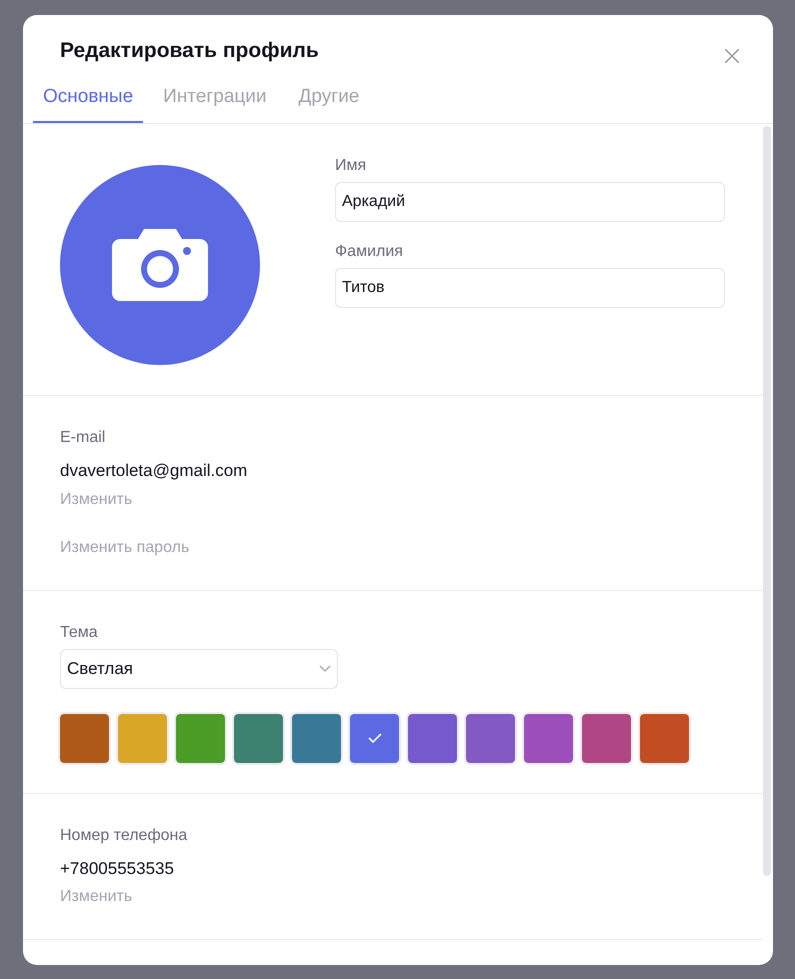 The width and height of the screenshot is (795, 979). What do you see at coordinates (117, 869) in the screenshot?
I see `phone-value: +78005553535` at bounding box center [117, 869].